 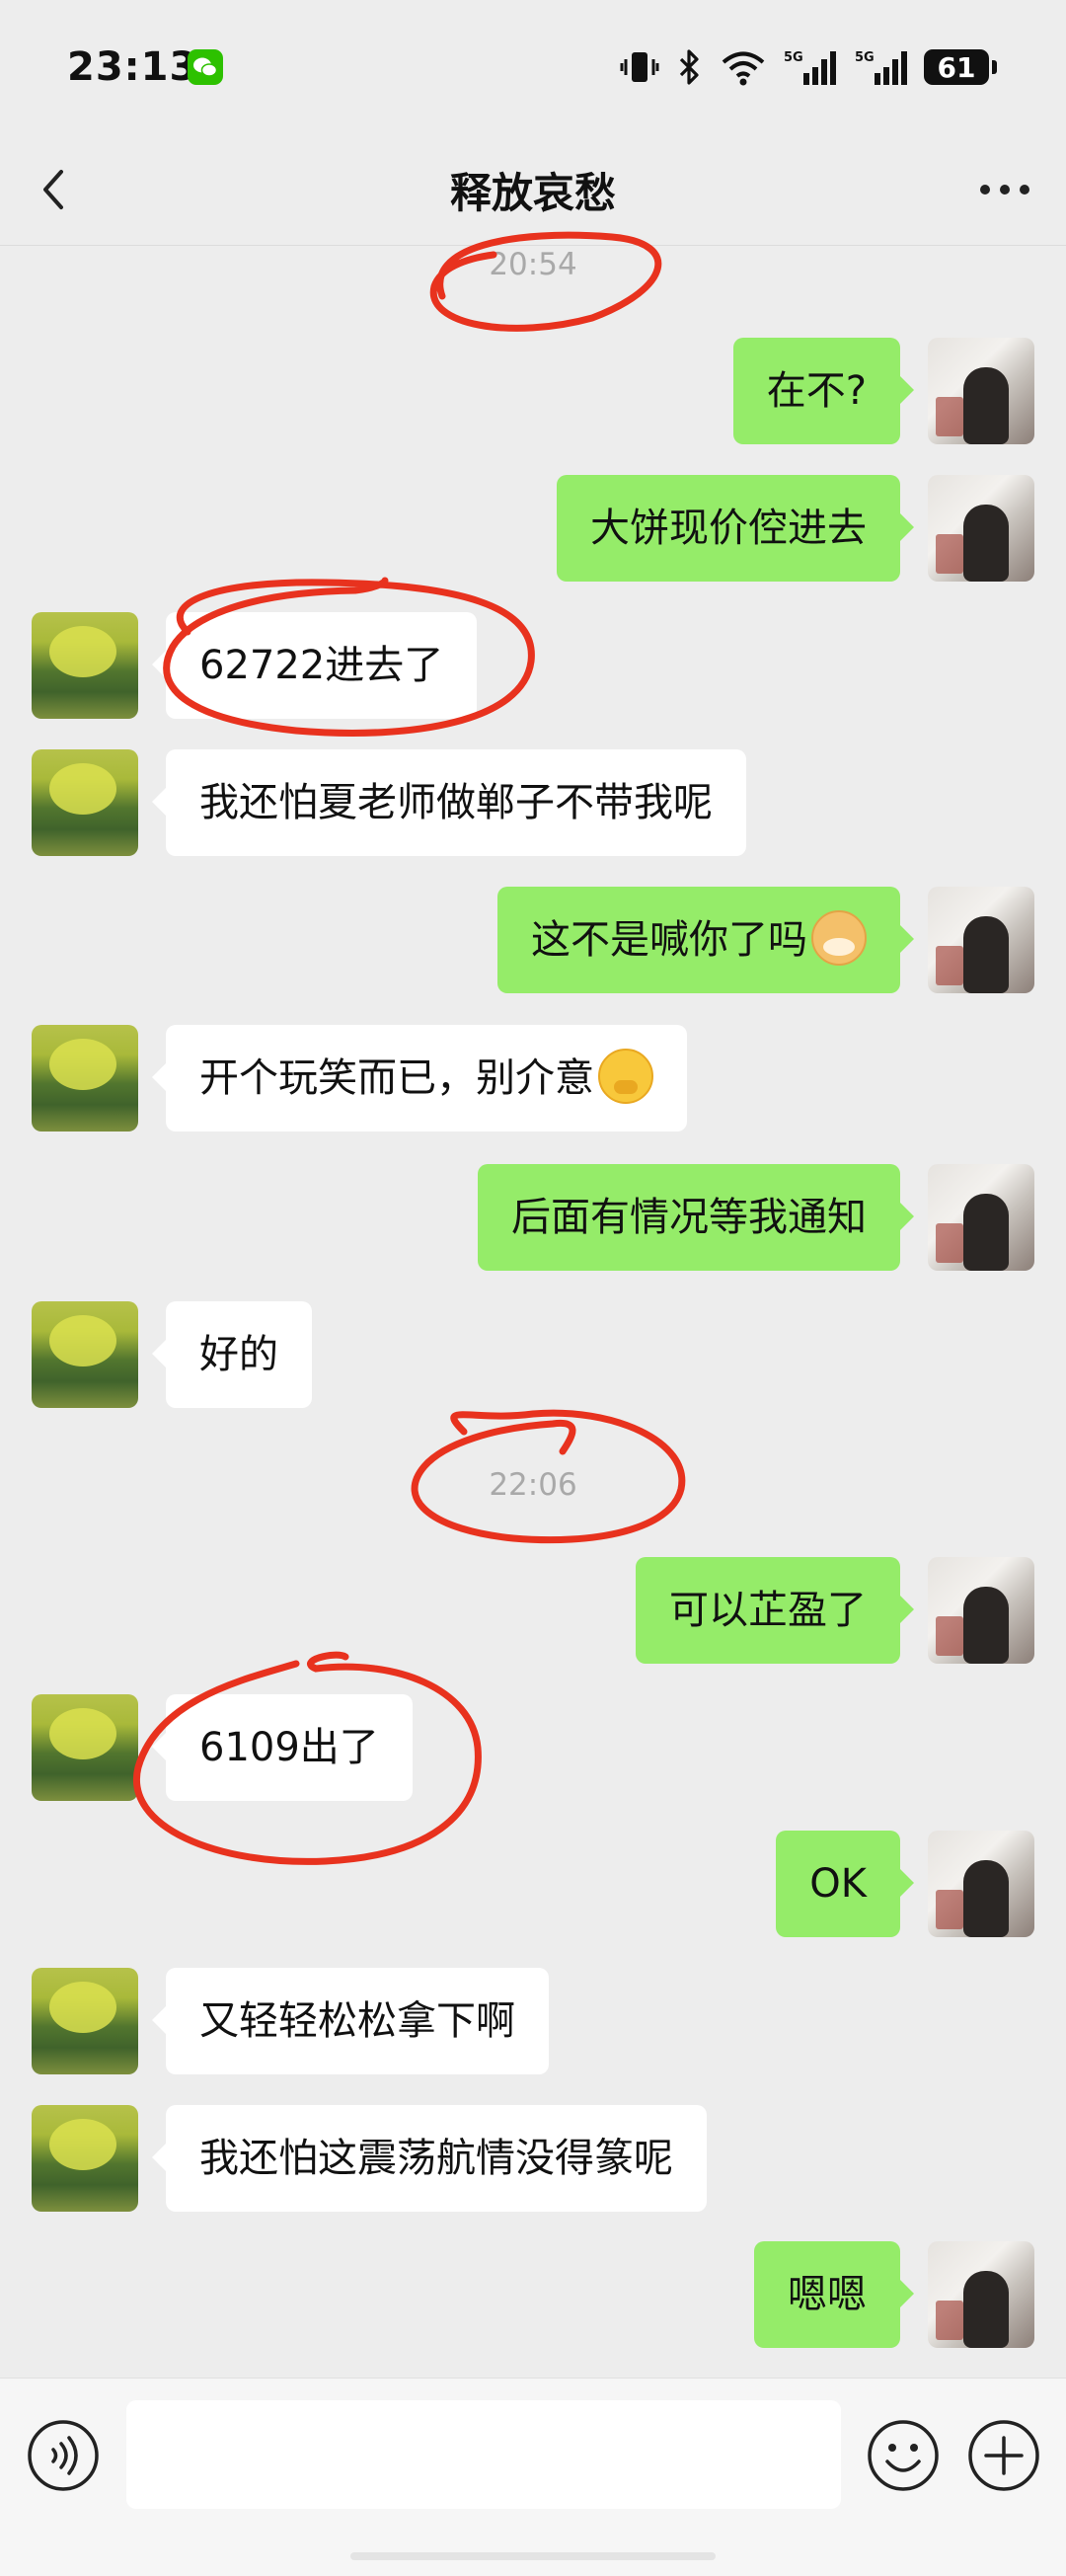 I want to click on voice-button, so click(x=63, y=2455).